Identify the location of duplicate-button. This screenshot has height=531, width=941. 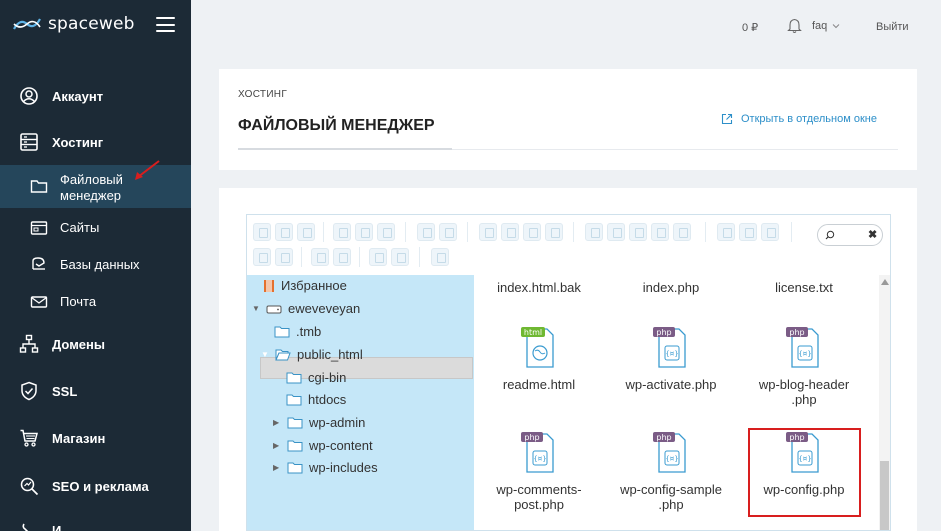
(594, 232).